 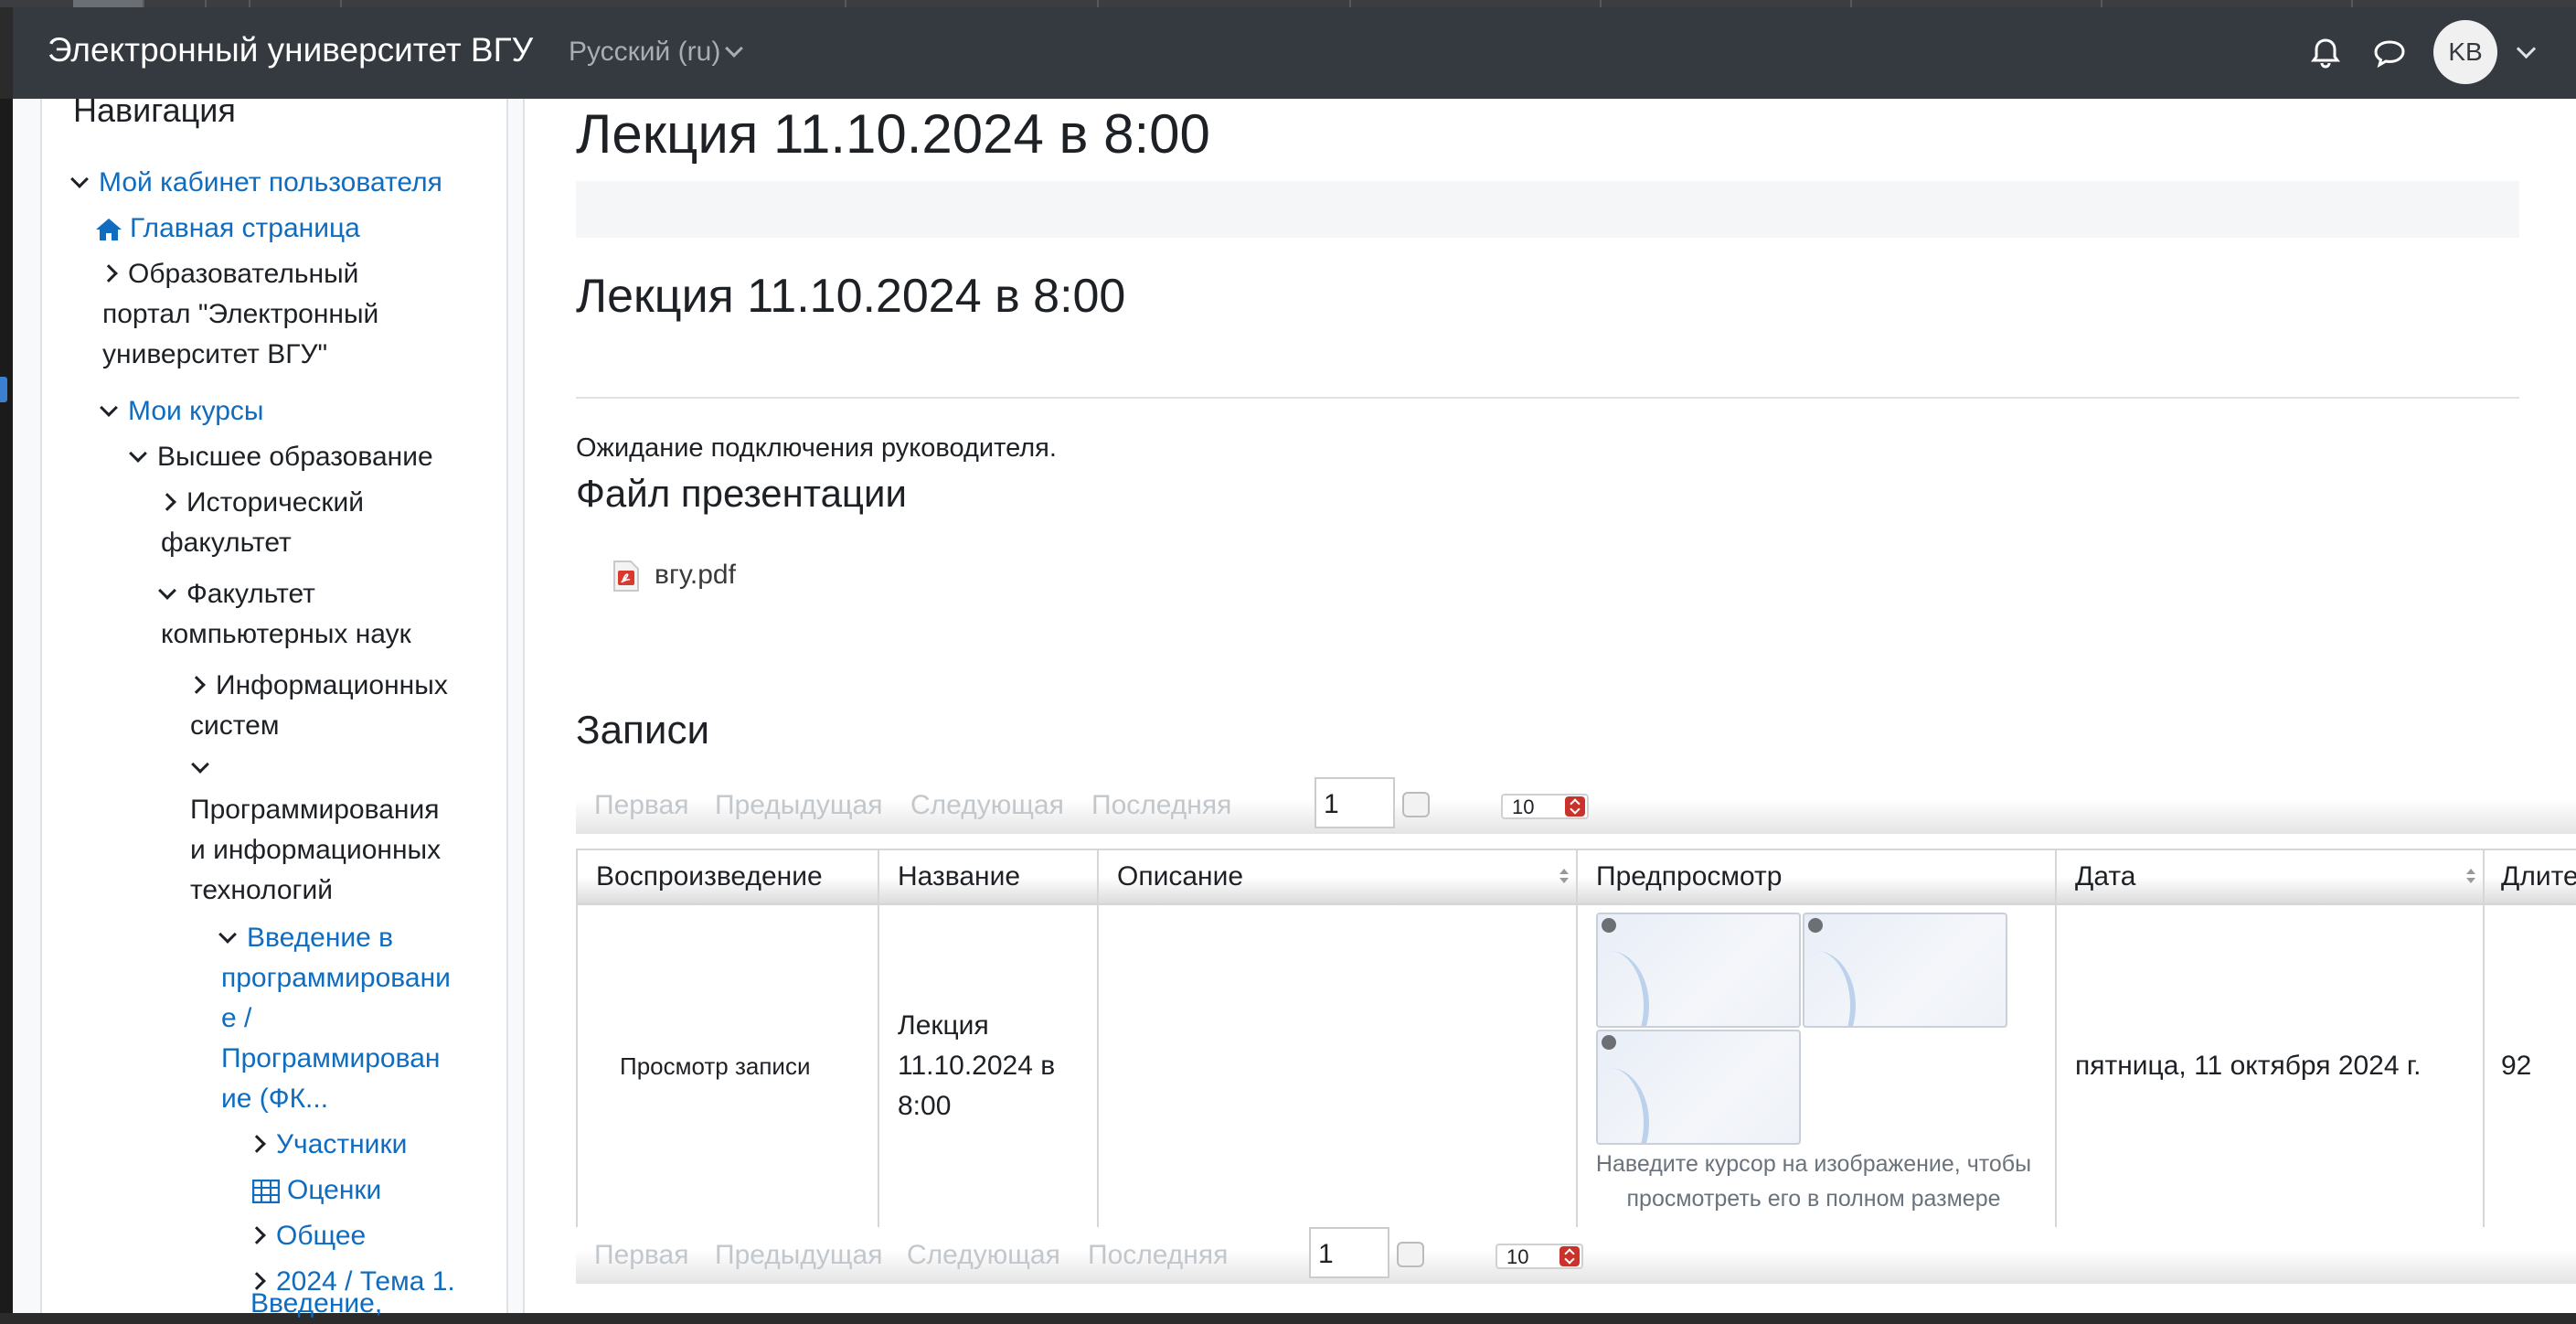 I want to click on nav-my-courses: Мои курсы, so click(x=182, y=411).